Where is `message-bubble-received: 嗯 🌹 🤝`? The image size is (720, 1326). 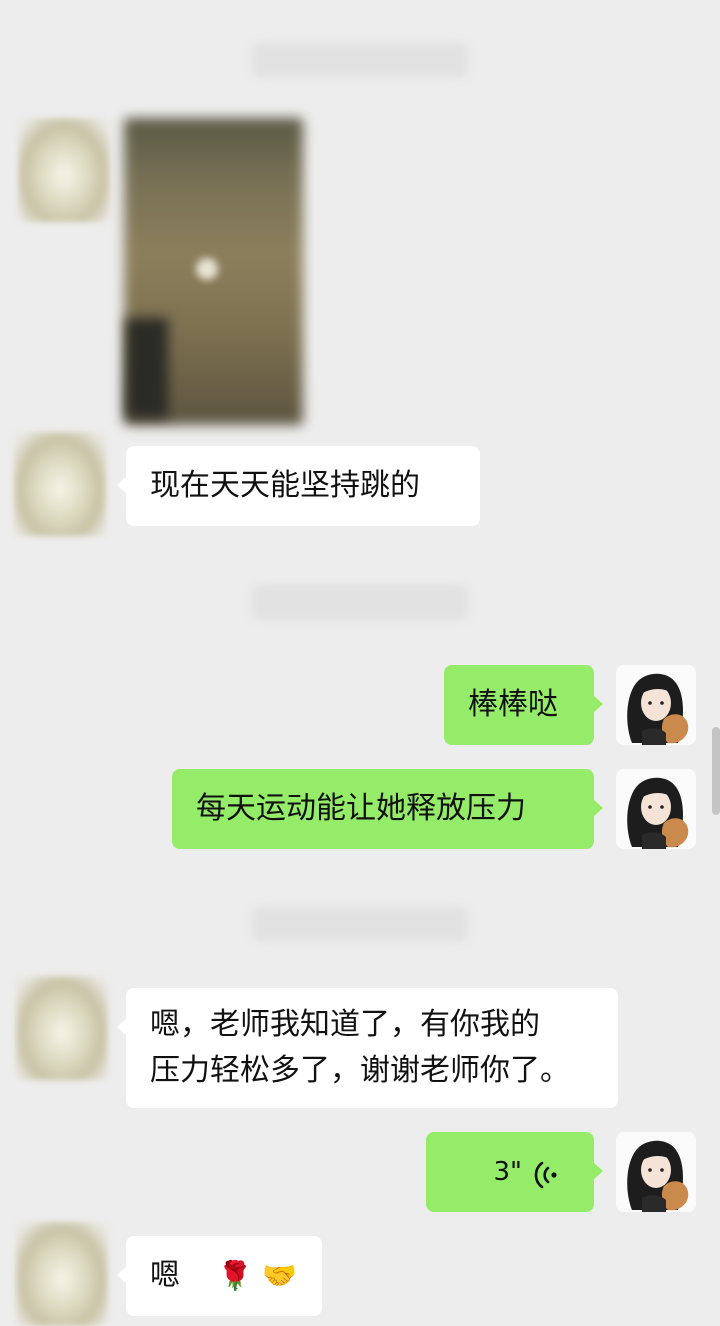
message-bubble-received: 嗯 🌹 🤝 is located at coordinates (219, 1276).